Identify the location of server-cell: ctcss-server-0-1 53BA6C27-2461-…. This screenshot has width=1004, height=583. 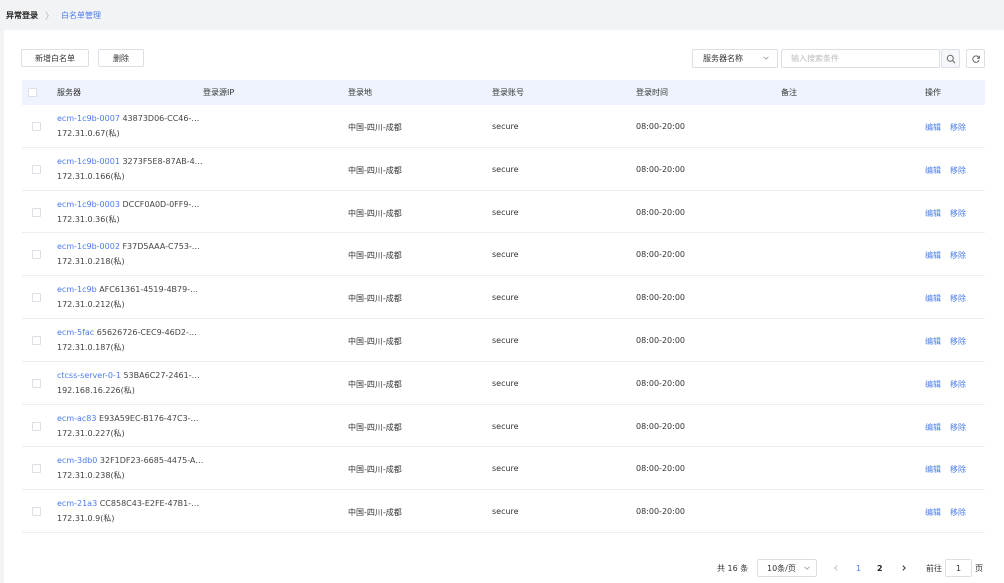
(128, 375).